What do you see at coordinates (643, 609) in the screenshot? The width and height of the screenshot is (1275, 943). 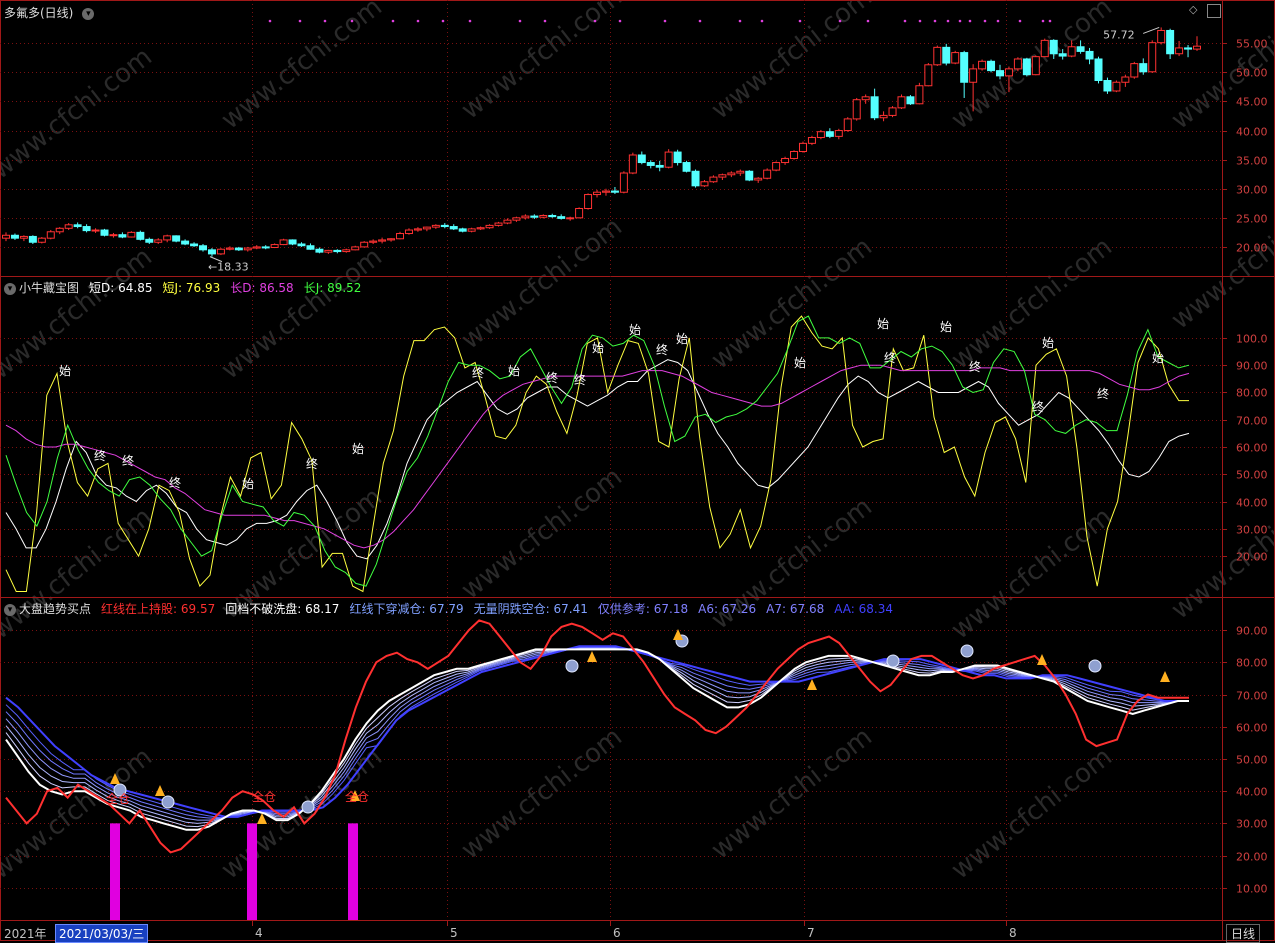 I see `legend-item: 仅供参考: 67.18` at bounding box center [643, 609].